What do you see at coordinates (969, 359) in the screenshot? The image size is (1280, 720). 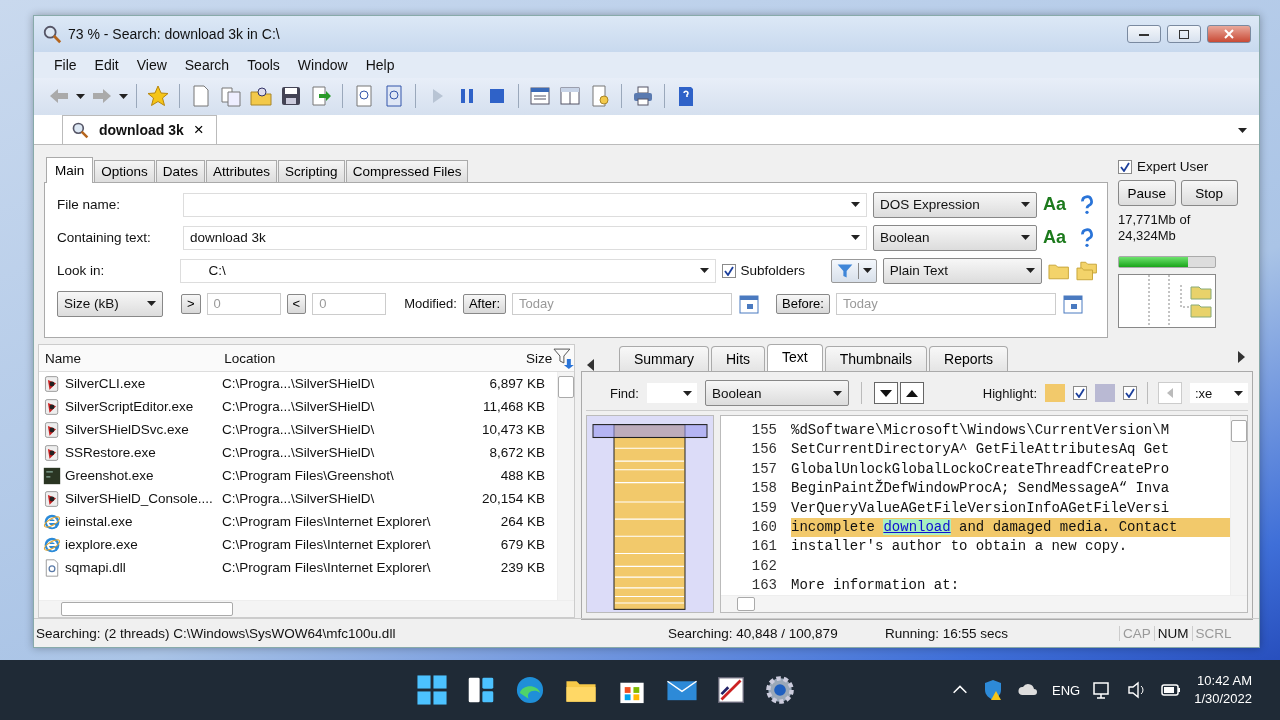 I see `view-tab: Reports` at bounding box center [969, 359].